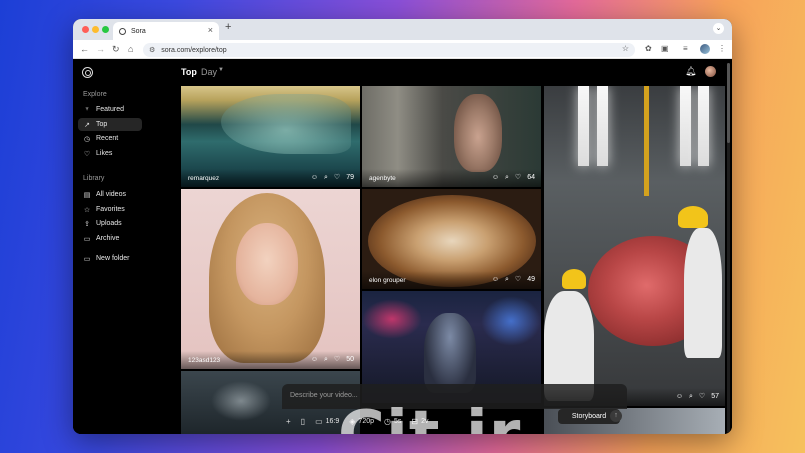 This screenshot has width=805, height=453. Describe the element at coordinates (100, 49) in the screenshot. I see `forward-icon: →` at that location.